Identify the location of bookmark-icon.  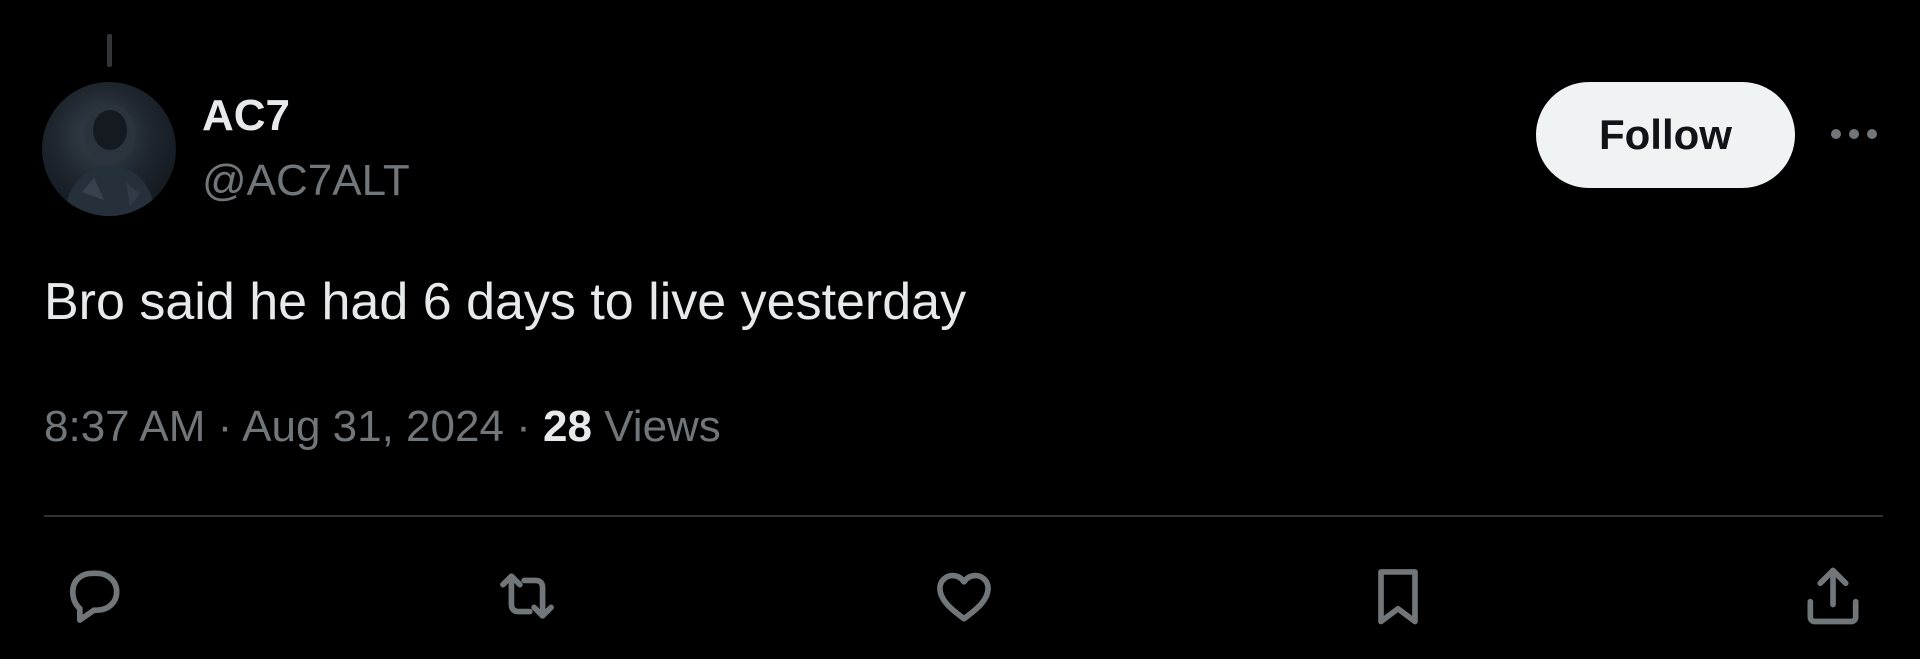
(1398, 597).